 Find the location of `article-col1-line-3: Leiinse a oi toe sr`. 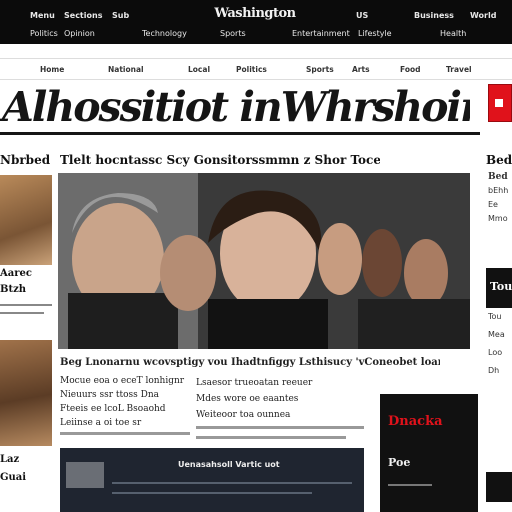

article-col1-line-3: Leiinse a oi toe sr is located at coordinates (101, 423).